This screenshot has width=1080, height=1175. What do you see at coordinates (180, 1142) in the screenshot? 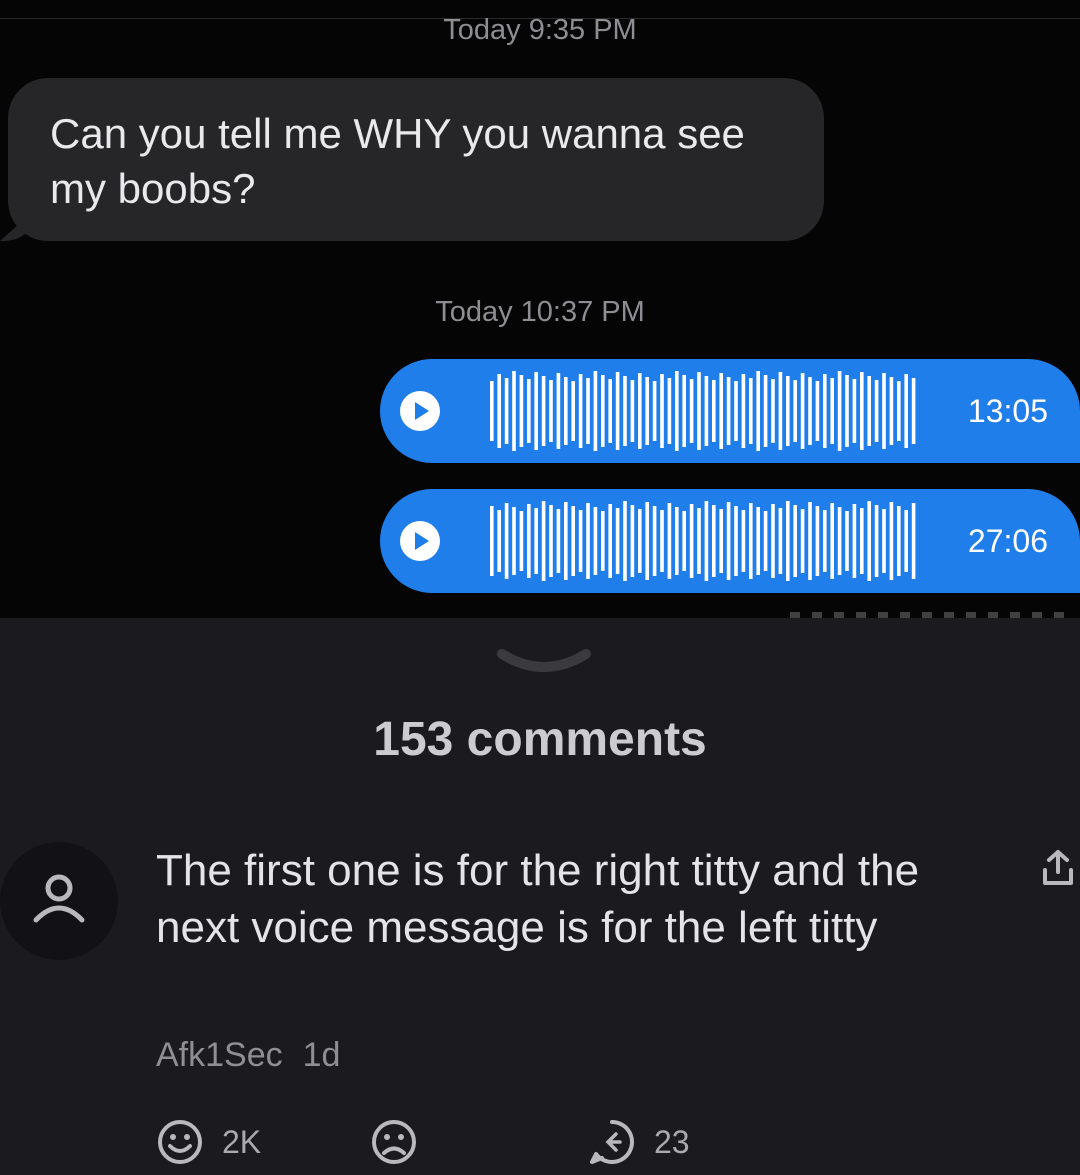
I see `smile-icon` at bounding box center [180, 1142].